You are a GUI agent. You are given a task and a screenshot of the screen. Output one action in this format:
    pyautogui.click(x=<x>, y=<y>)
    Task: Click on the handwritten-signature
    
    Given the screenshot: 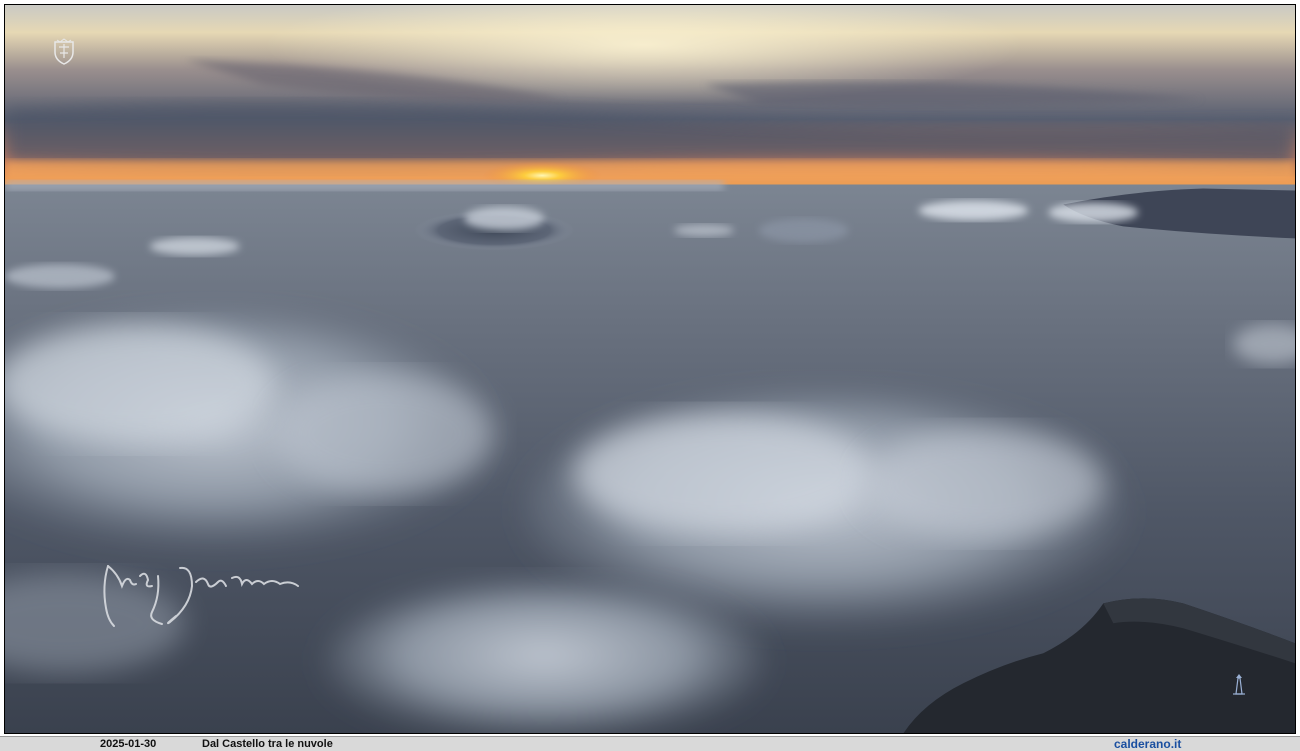 What is the action you would take?
    pyautogui.click(x=201, y=596)
    